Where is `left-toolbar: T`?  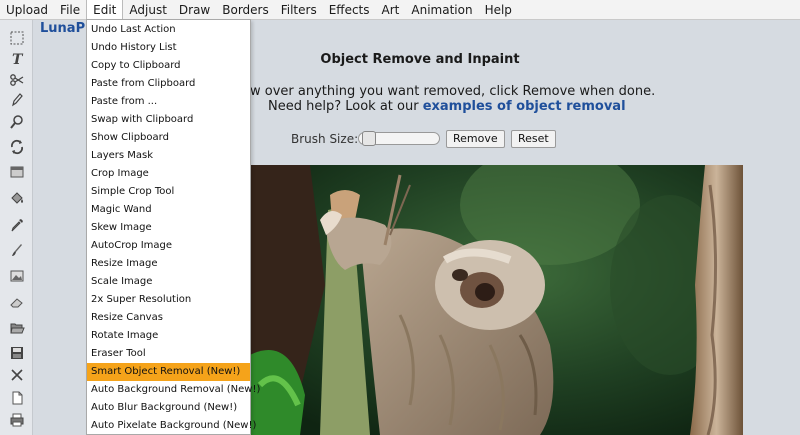 left-toolbar: T is located at coordinates (16, 227).